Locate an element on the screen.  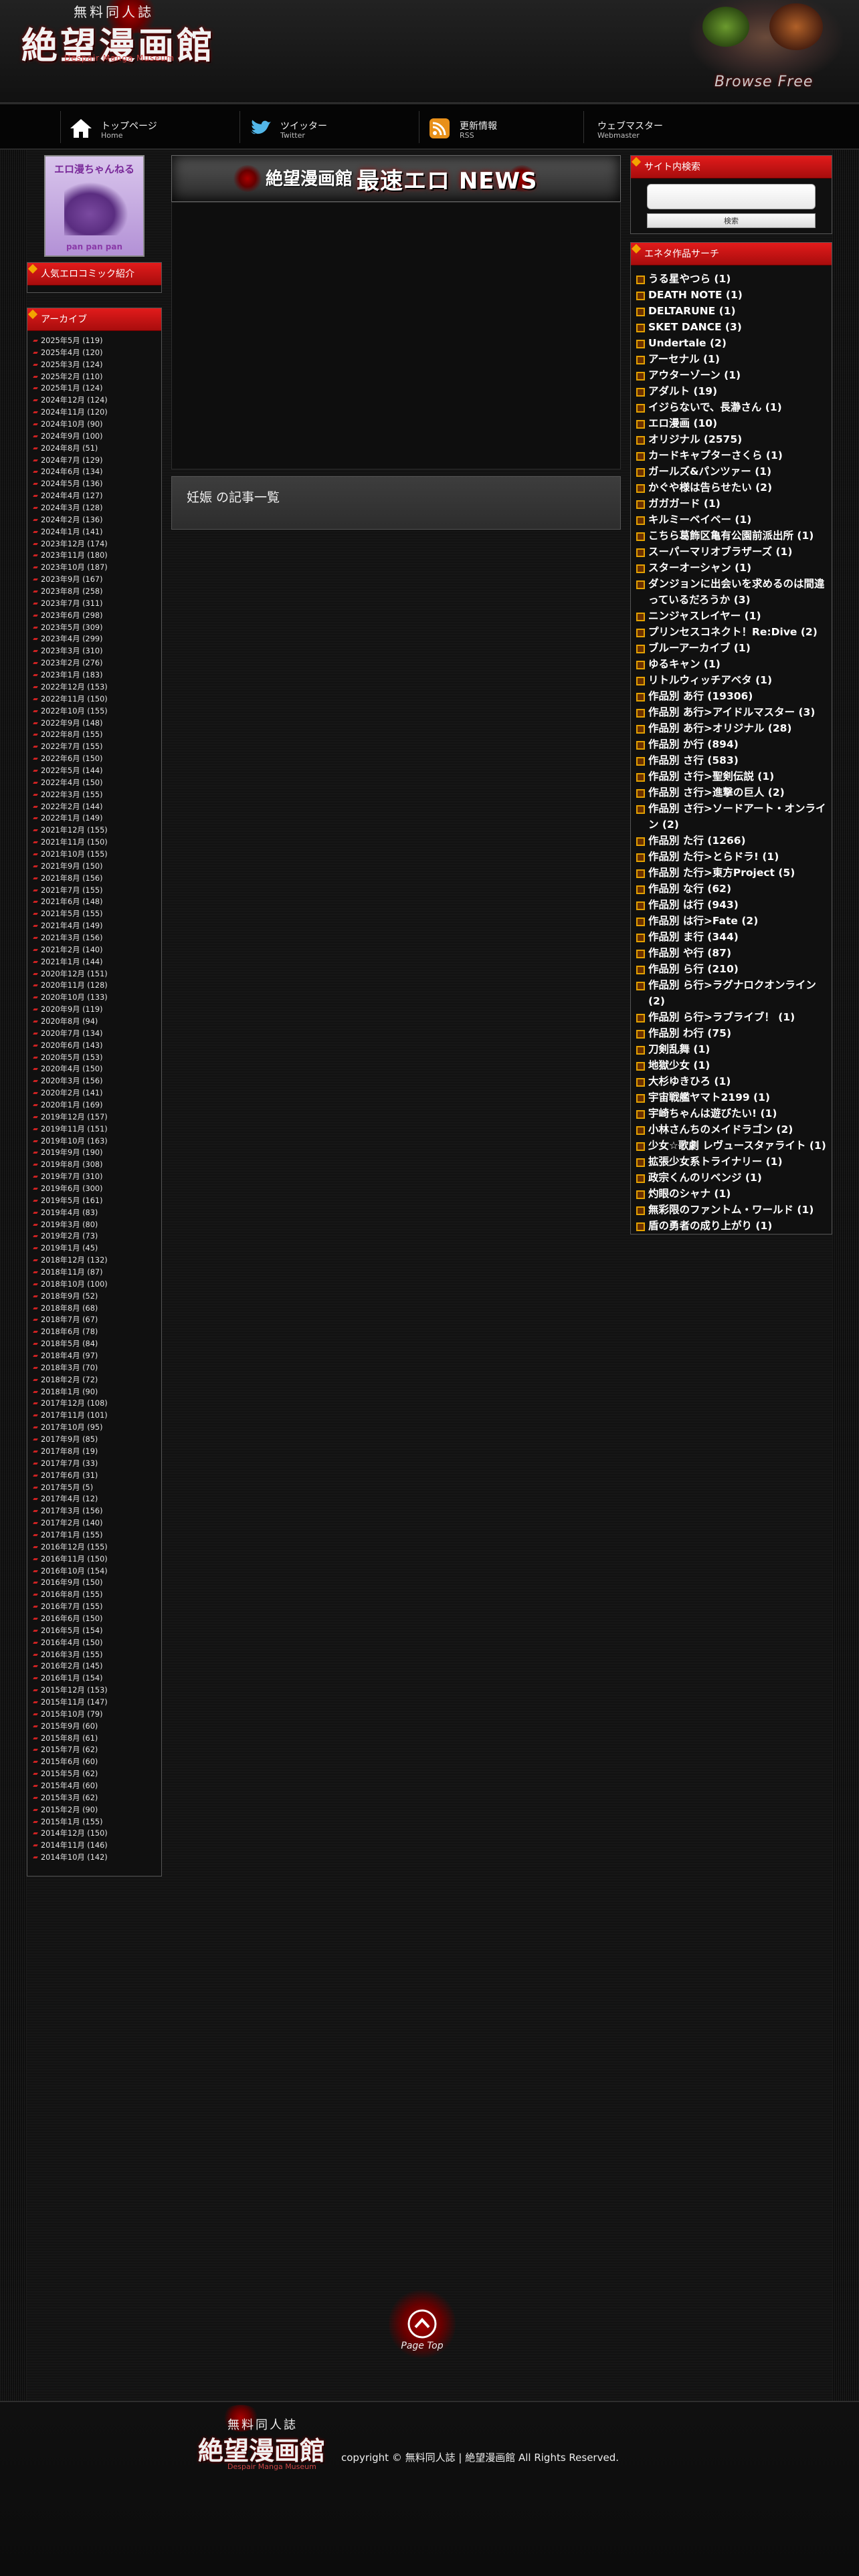
tag-item: イジらないで、長瀞さん (1) is located at coordinates (731, 407).